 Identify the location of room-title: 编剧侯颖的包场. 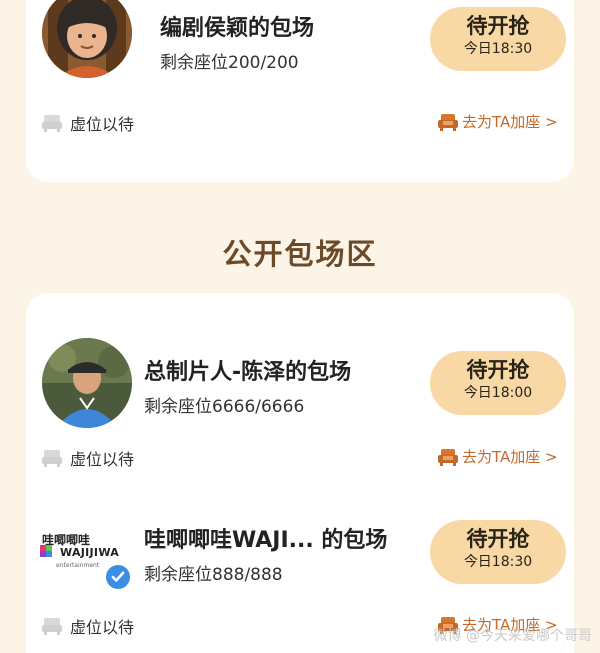
(237, 28).